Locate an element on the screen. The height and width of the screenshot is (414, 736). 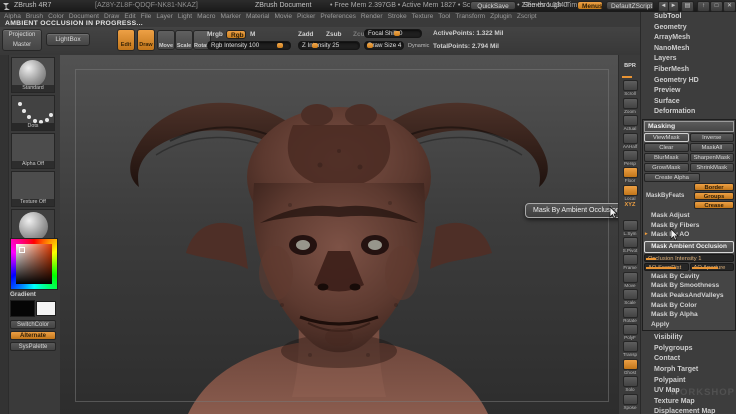
bpr-button: BPR is located at coordinates (630, 66).